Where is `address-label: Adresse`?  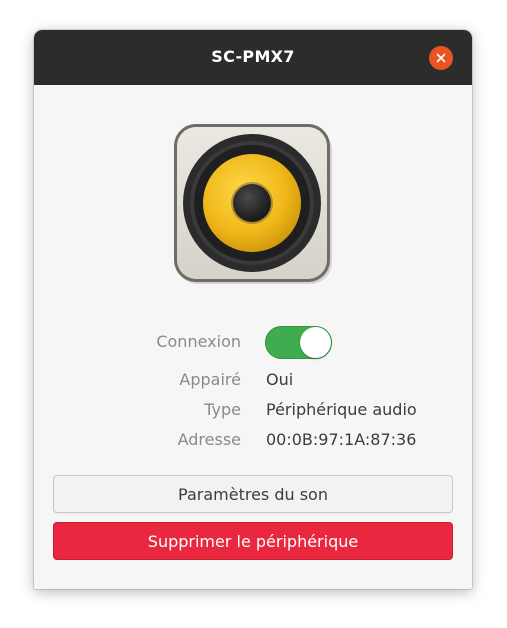
address-label: Adresse is located at coordinates (209, 439).